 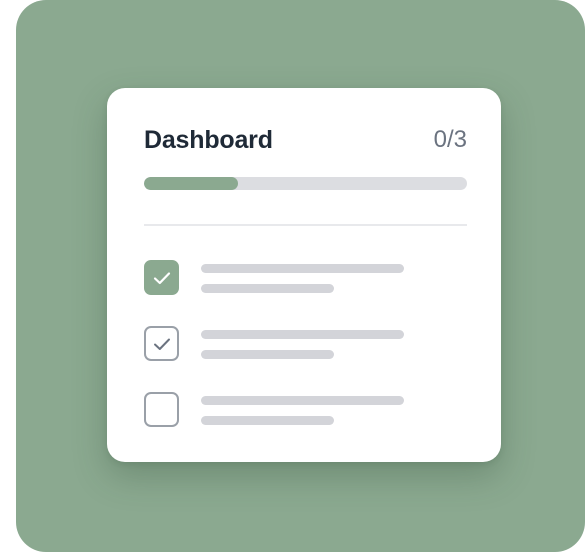 I want to click on divider, so click(x=305, y=225).